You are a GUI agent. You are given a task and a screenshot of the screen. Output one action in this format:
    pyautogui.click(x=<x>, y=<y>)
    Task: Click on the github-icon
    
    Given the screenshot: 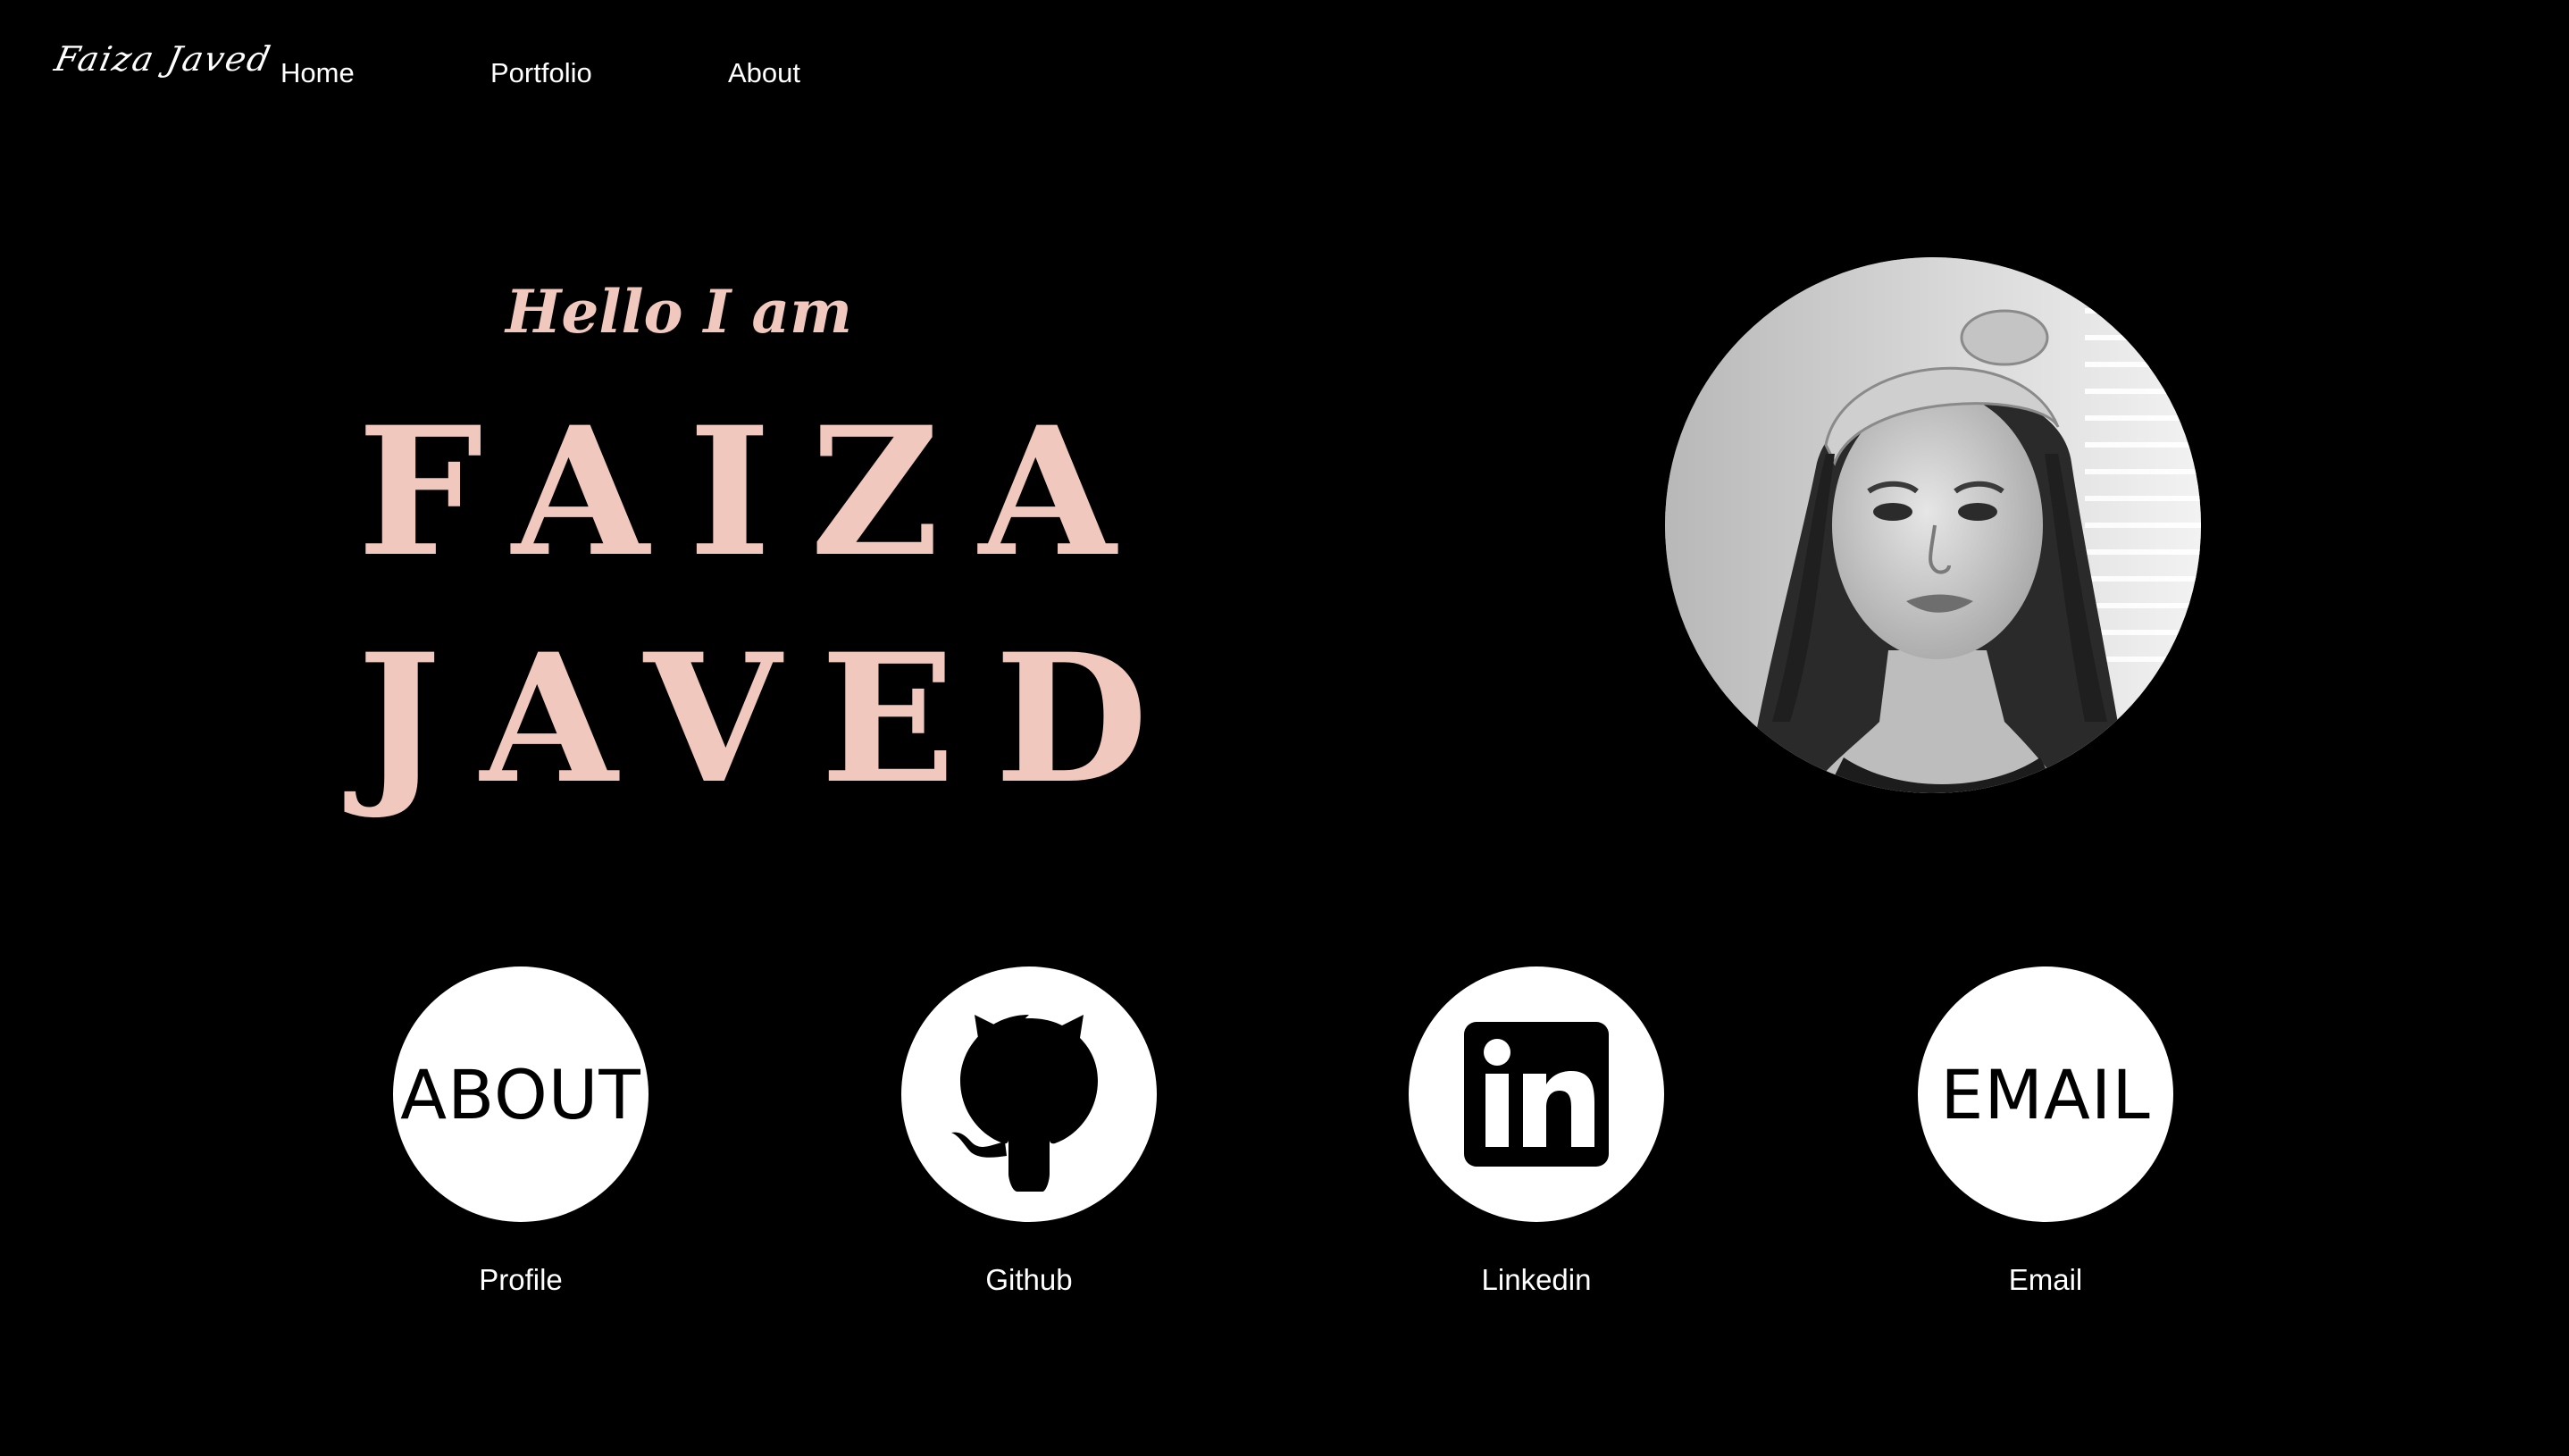 What is the action you would take?
    pyautogui.click(x=1024, y=1103)
    